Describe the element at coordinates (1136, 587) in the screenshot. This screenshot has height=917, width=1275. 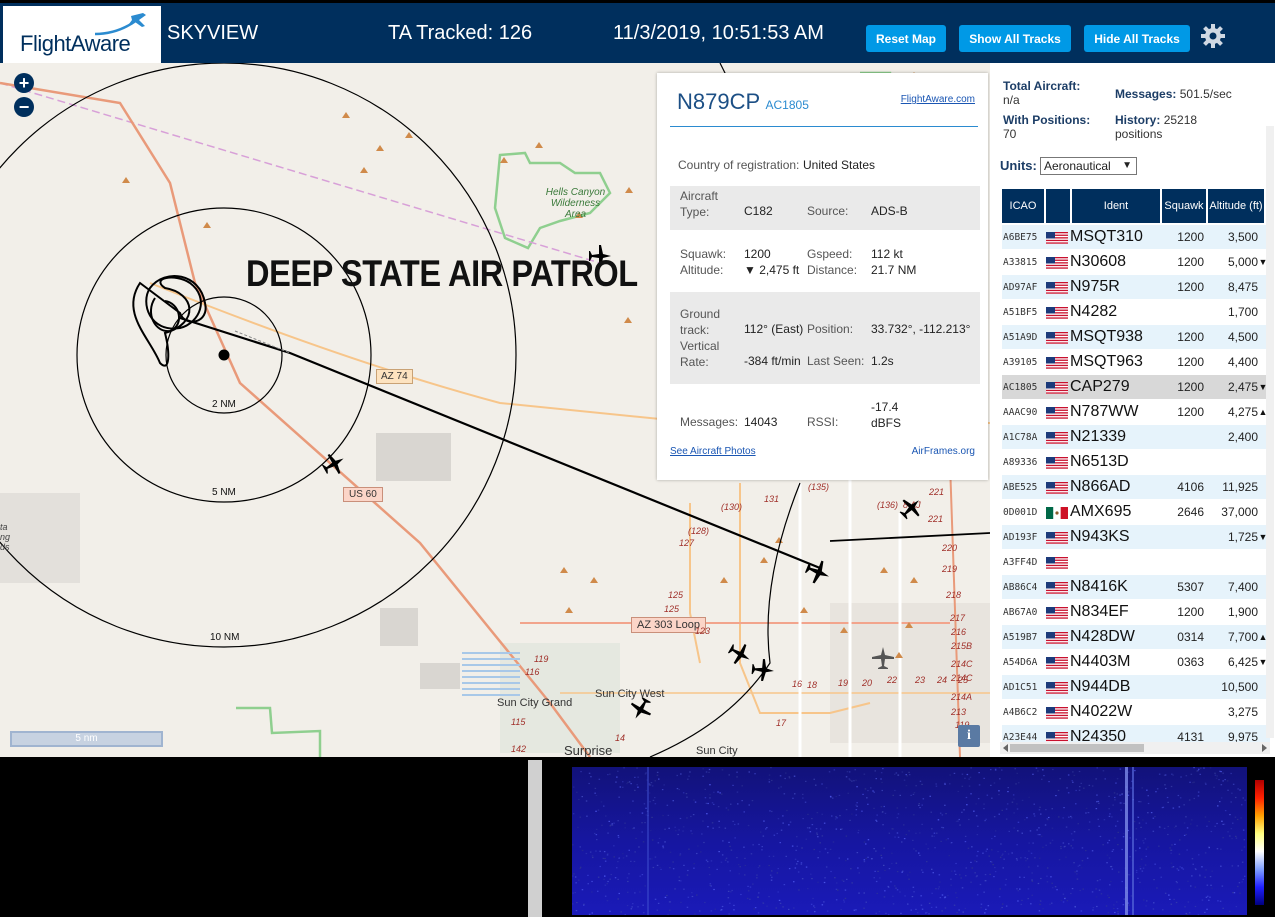
I see `table-row: AB86C4 N8416K 5307 7,400` at that location.